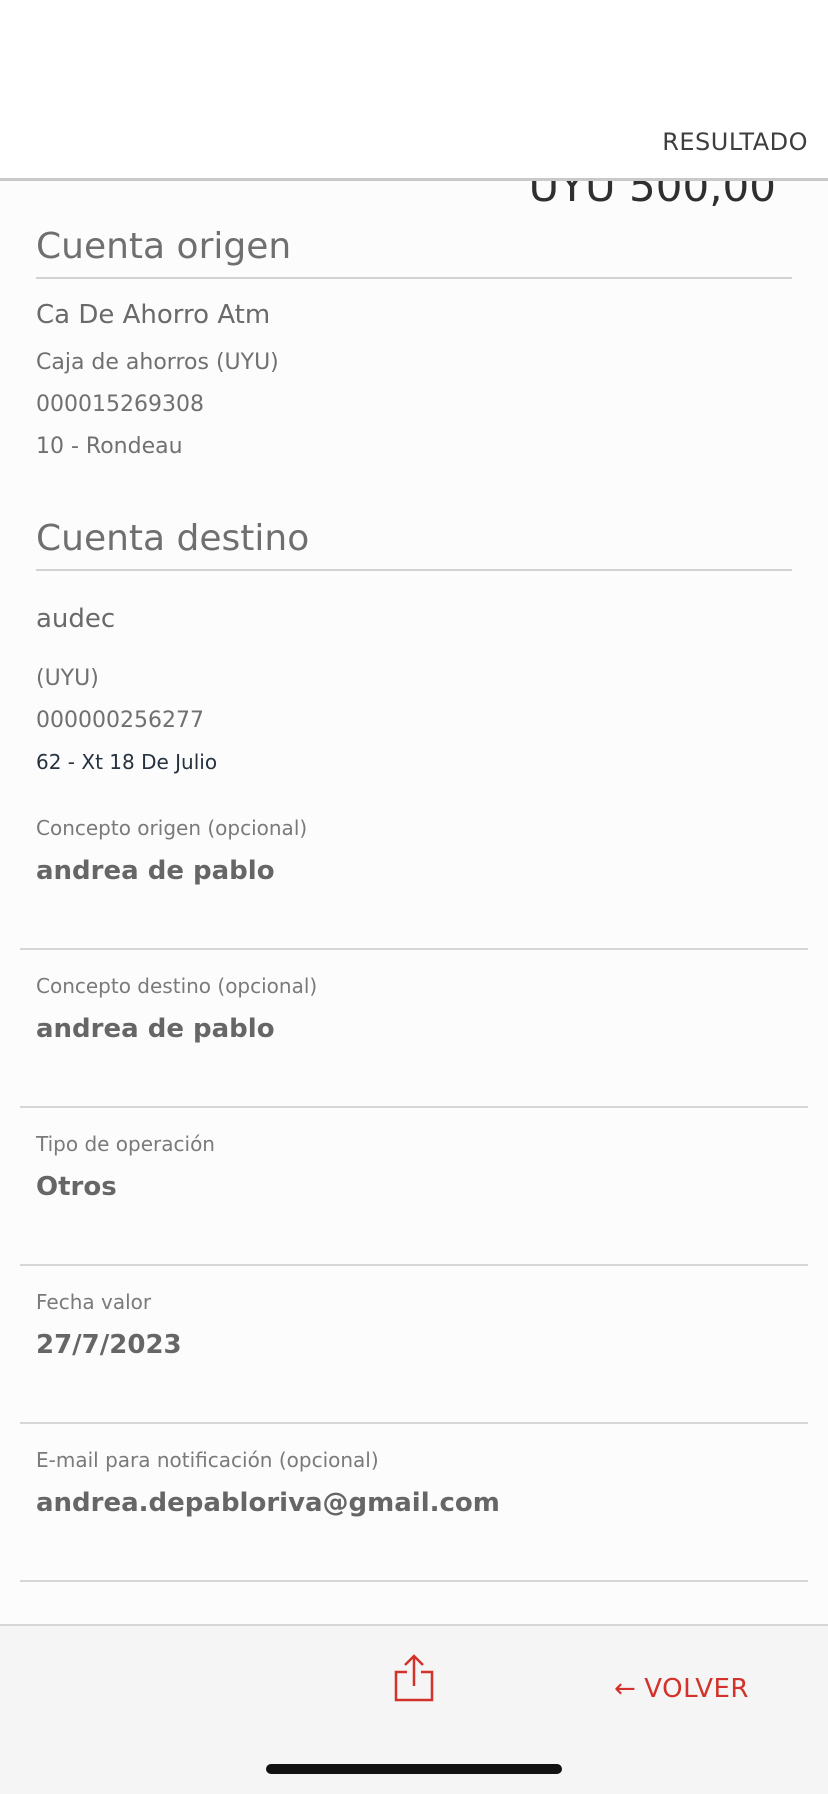  What do you see at coordinates (157, 362) in the screenshot?
I see `origin-account-type: Caja de ahorros (UYU)` at bounding box center [157, 362].